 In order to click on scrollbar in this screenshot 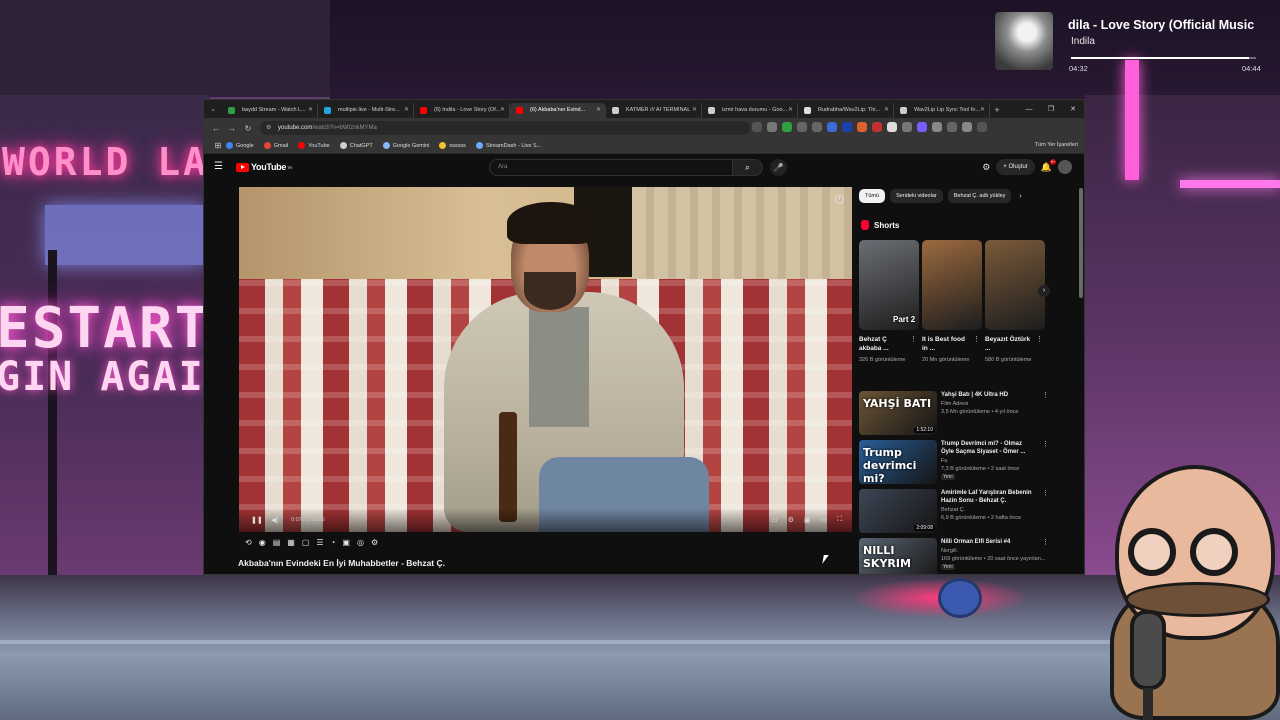, I will do `click(1081, 243)`.